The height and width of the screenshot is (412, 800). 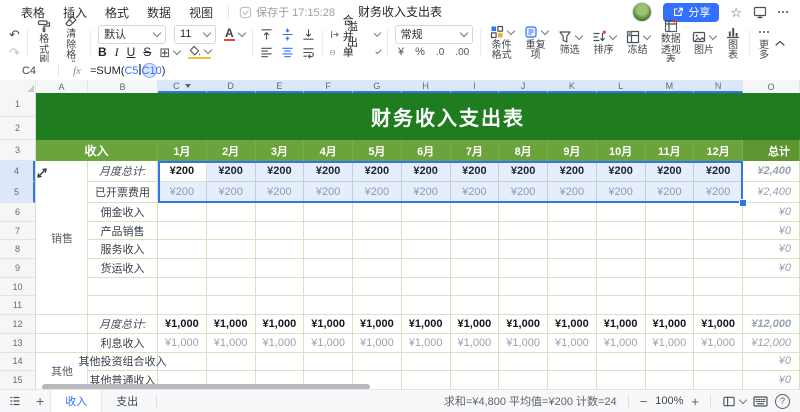 I want to click on row-header-8: 8, so click(x=17, y=250).